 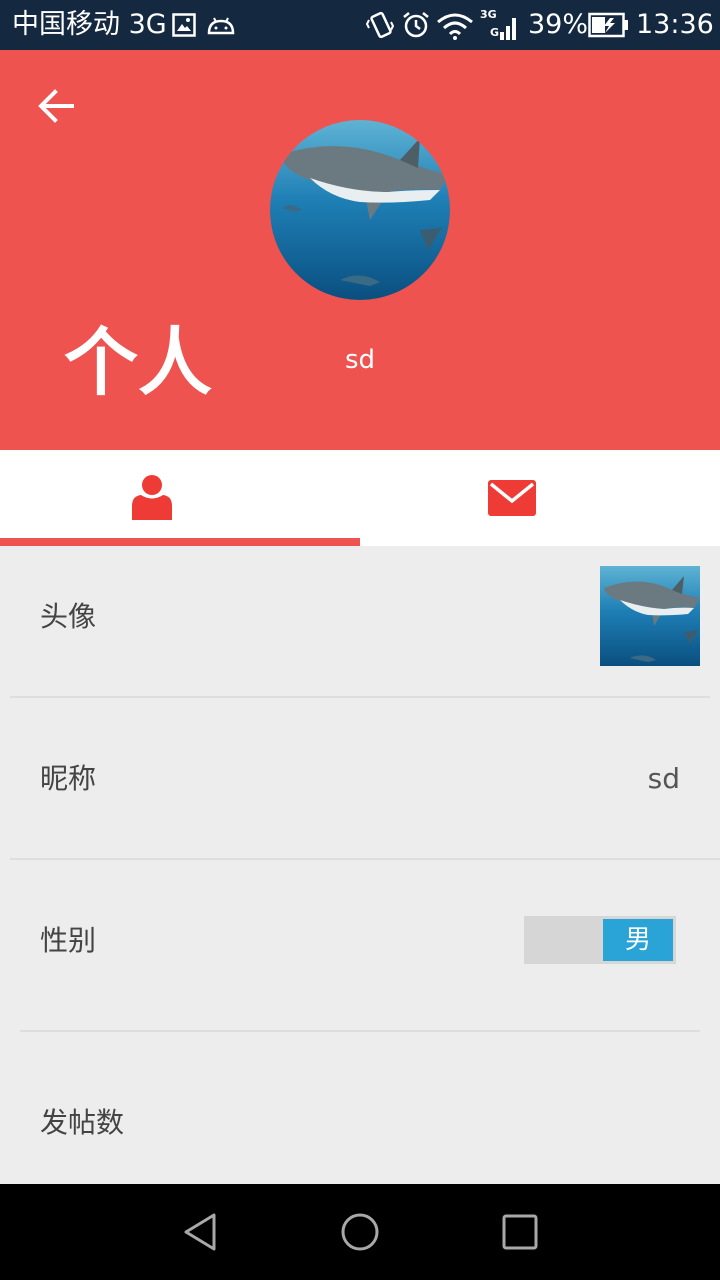 What do you see at coordinates (360, 25) in the screenshot?
I see `status-bar: 中国移动 3G 3G G 39% 13:36` at bounding box center [360, 25].